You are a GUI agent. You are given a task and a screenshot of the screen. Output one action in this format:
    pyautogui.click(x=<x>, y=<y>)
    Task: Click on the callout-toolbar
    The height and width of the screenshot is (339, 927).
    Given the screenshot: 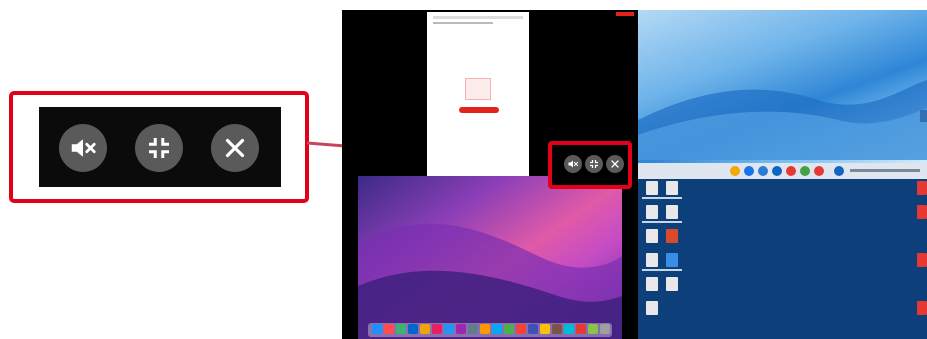 What is the action you would take?
    pyautogui.click(x=160, y=147)
    